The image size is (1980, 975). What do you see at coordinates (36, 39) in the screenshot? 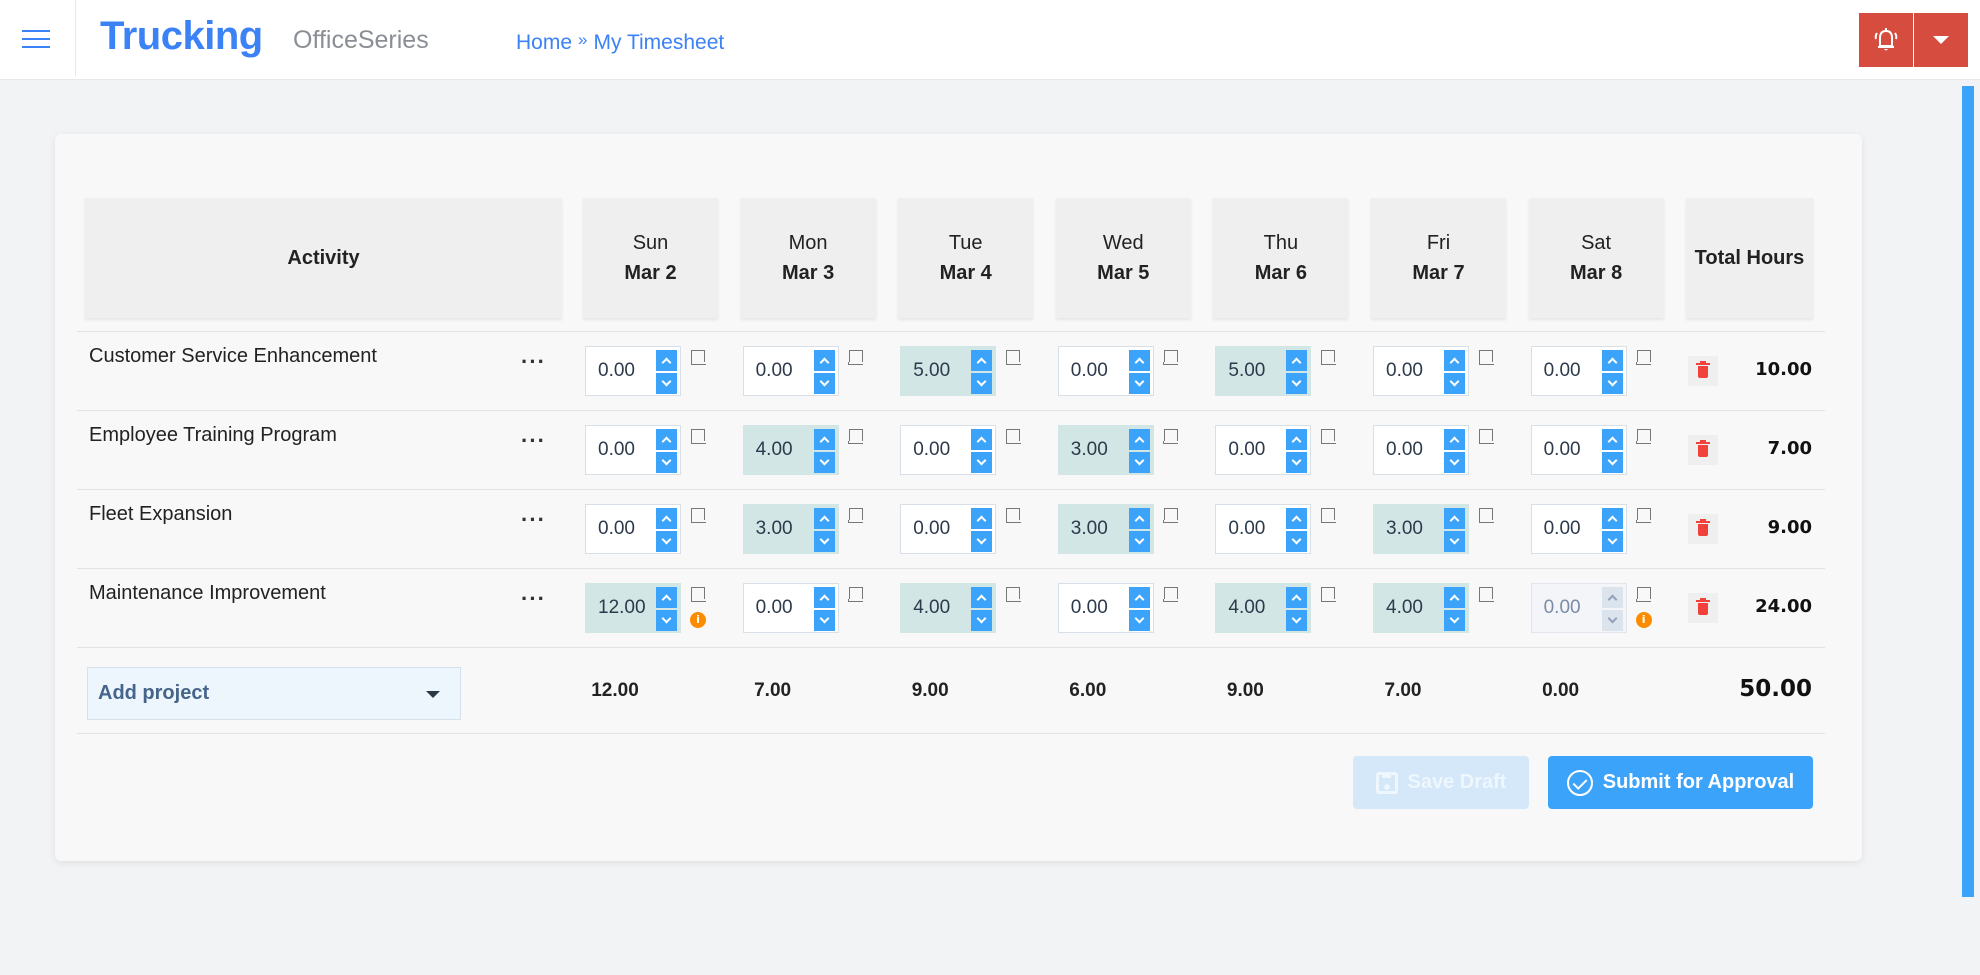
I see `hamburger-menu-icon` at bounding box center [36, 39].